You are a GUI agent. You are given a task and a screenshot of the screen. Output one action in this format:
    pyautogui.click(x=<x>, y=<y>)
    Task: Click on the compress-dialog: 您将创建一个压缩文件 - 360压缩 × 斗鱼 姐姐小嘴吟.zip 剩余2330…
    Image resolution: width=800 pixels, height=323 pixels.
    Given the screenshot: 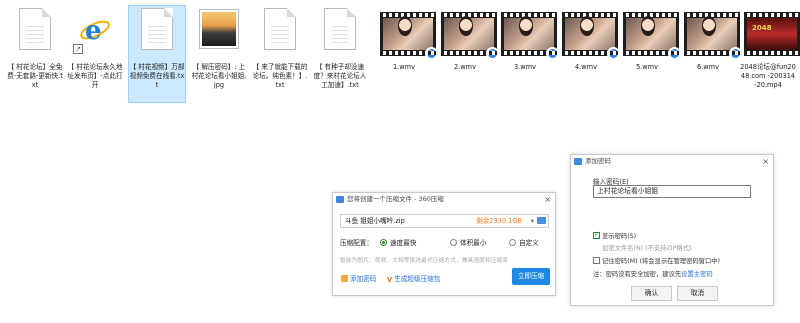 What is the action you would take?
    pyautogui.click(x=444, y=244)
    